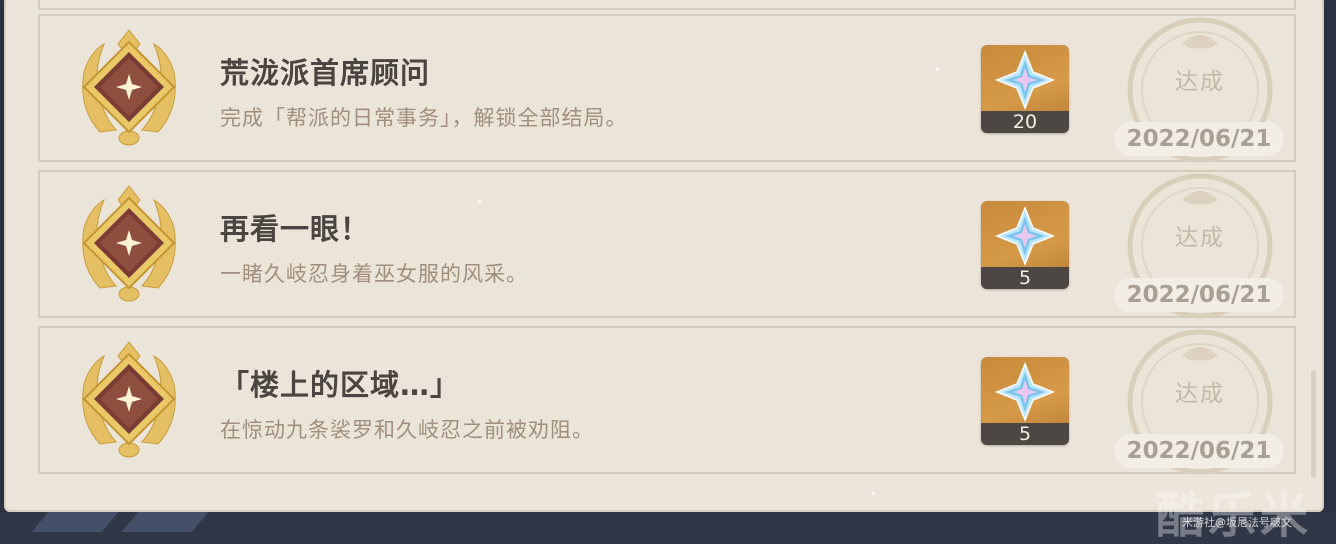 This screenshot has height=544, width=1336. Describe the element at coordinates (1313, 424) in the screenshot. I see `scrollbar-thumb` at that location.